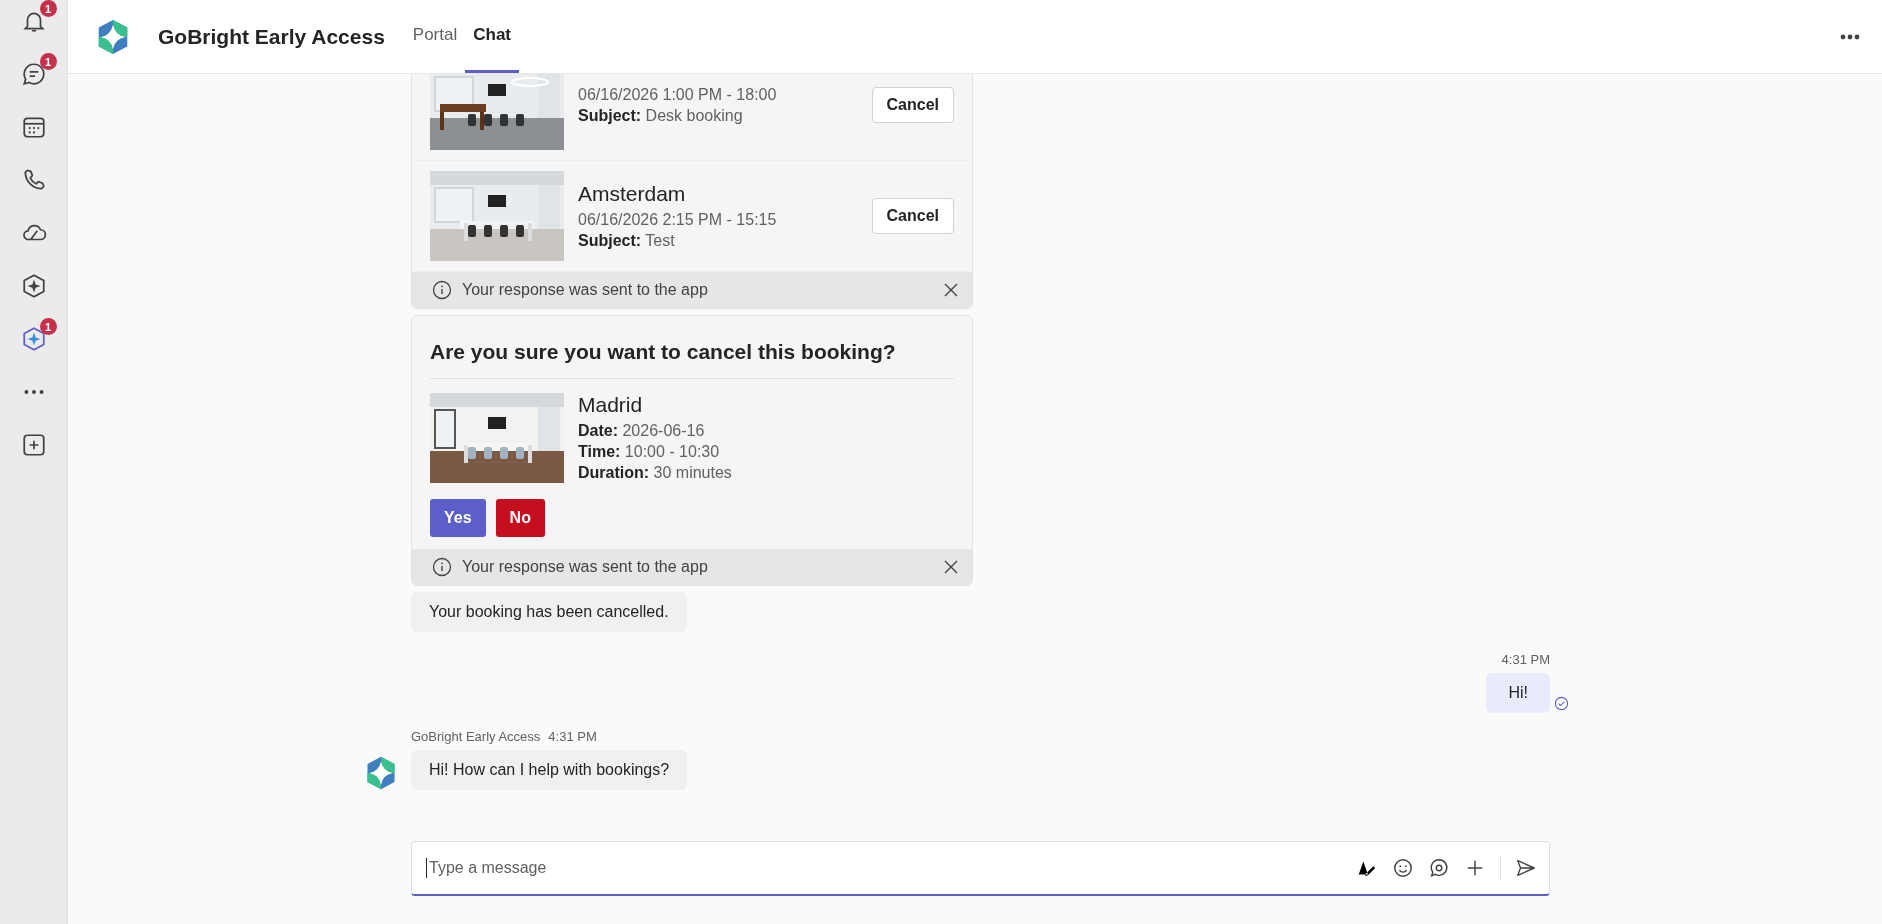 The width and height of the screenshot is (1882, 924). I want to click on message-bubble: Your booking has been cancelled., so click(549, 612).